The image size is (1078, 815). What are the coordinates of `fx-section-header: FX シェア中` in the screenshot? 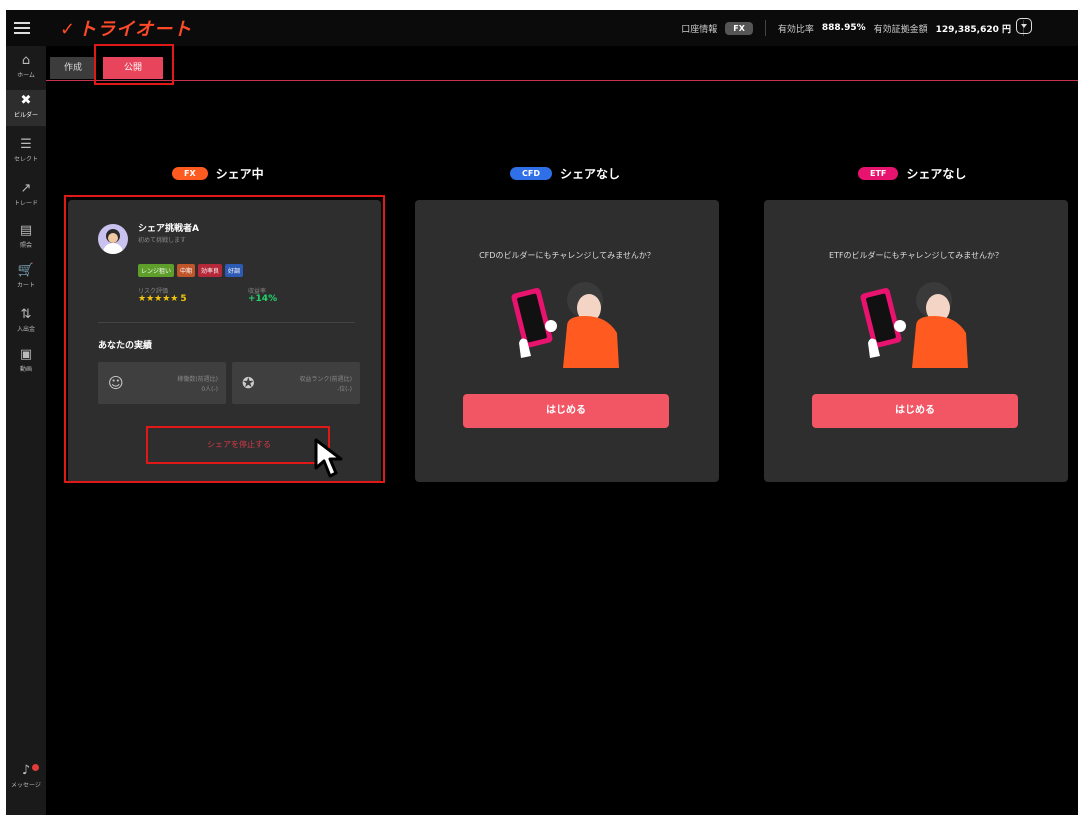 It's located at (218, 173).